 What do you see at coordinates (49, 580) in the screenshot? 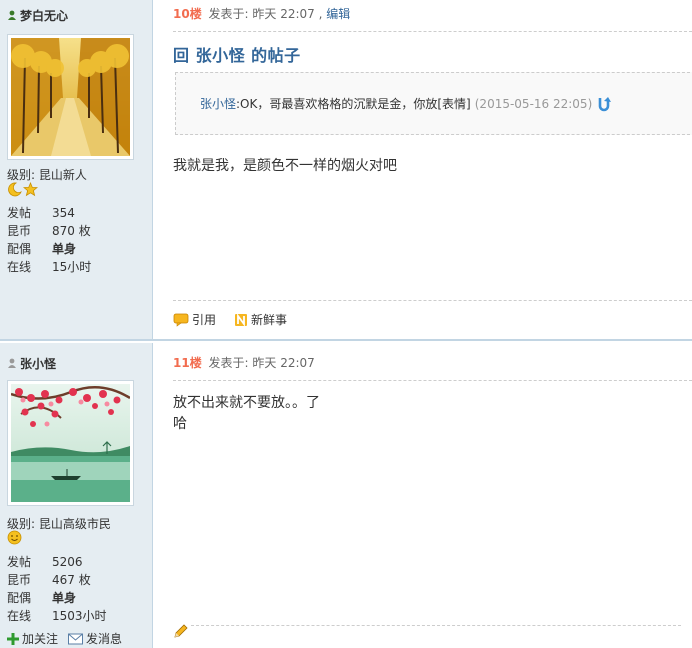
I see `stat-coins: 昆币 467 枚` at bounding box center [49, 580].